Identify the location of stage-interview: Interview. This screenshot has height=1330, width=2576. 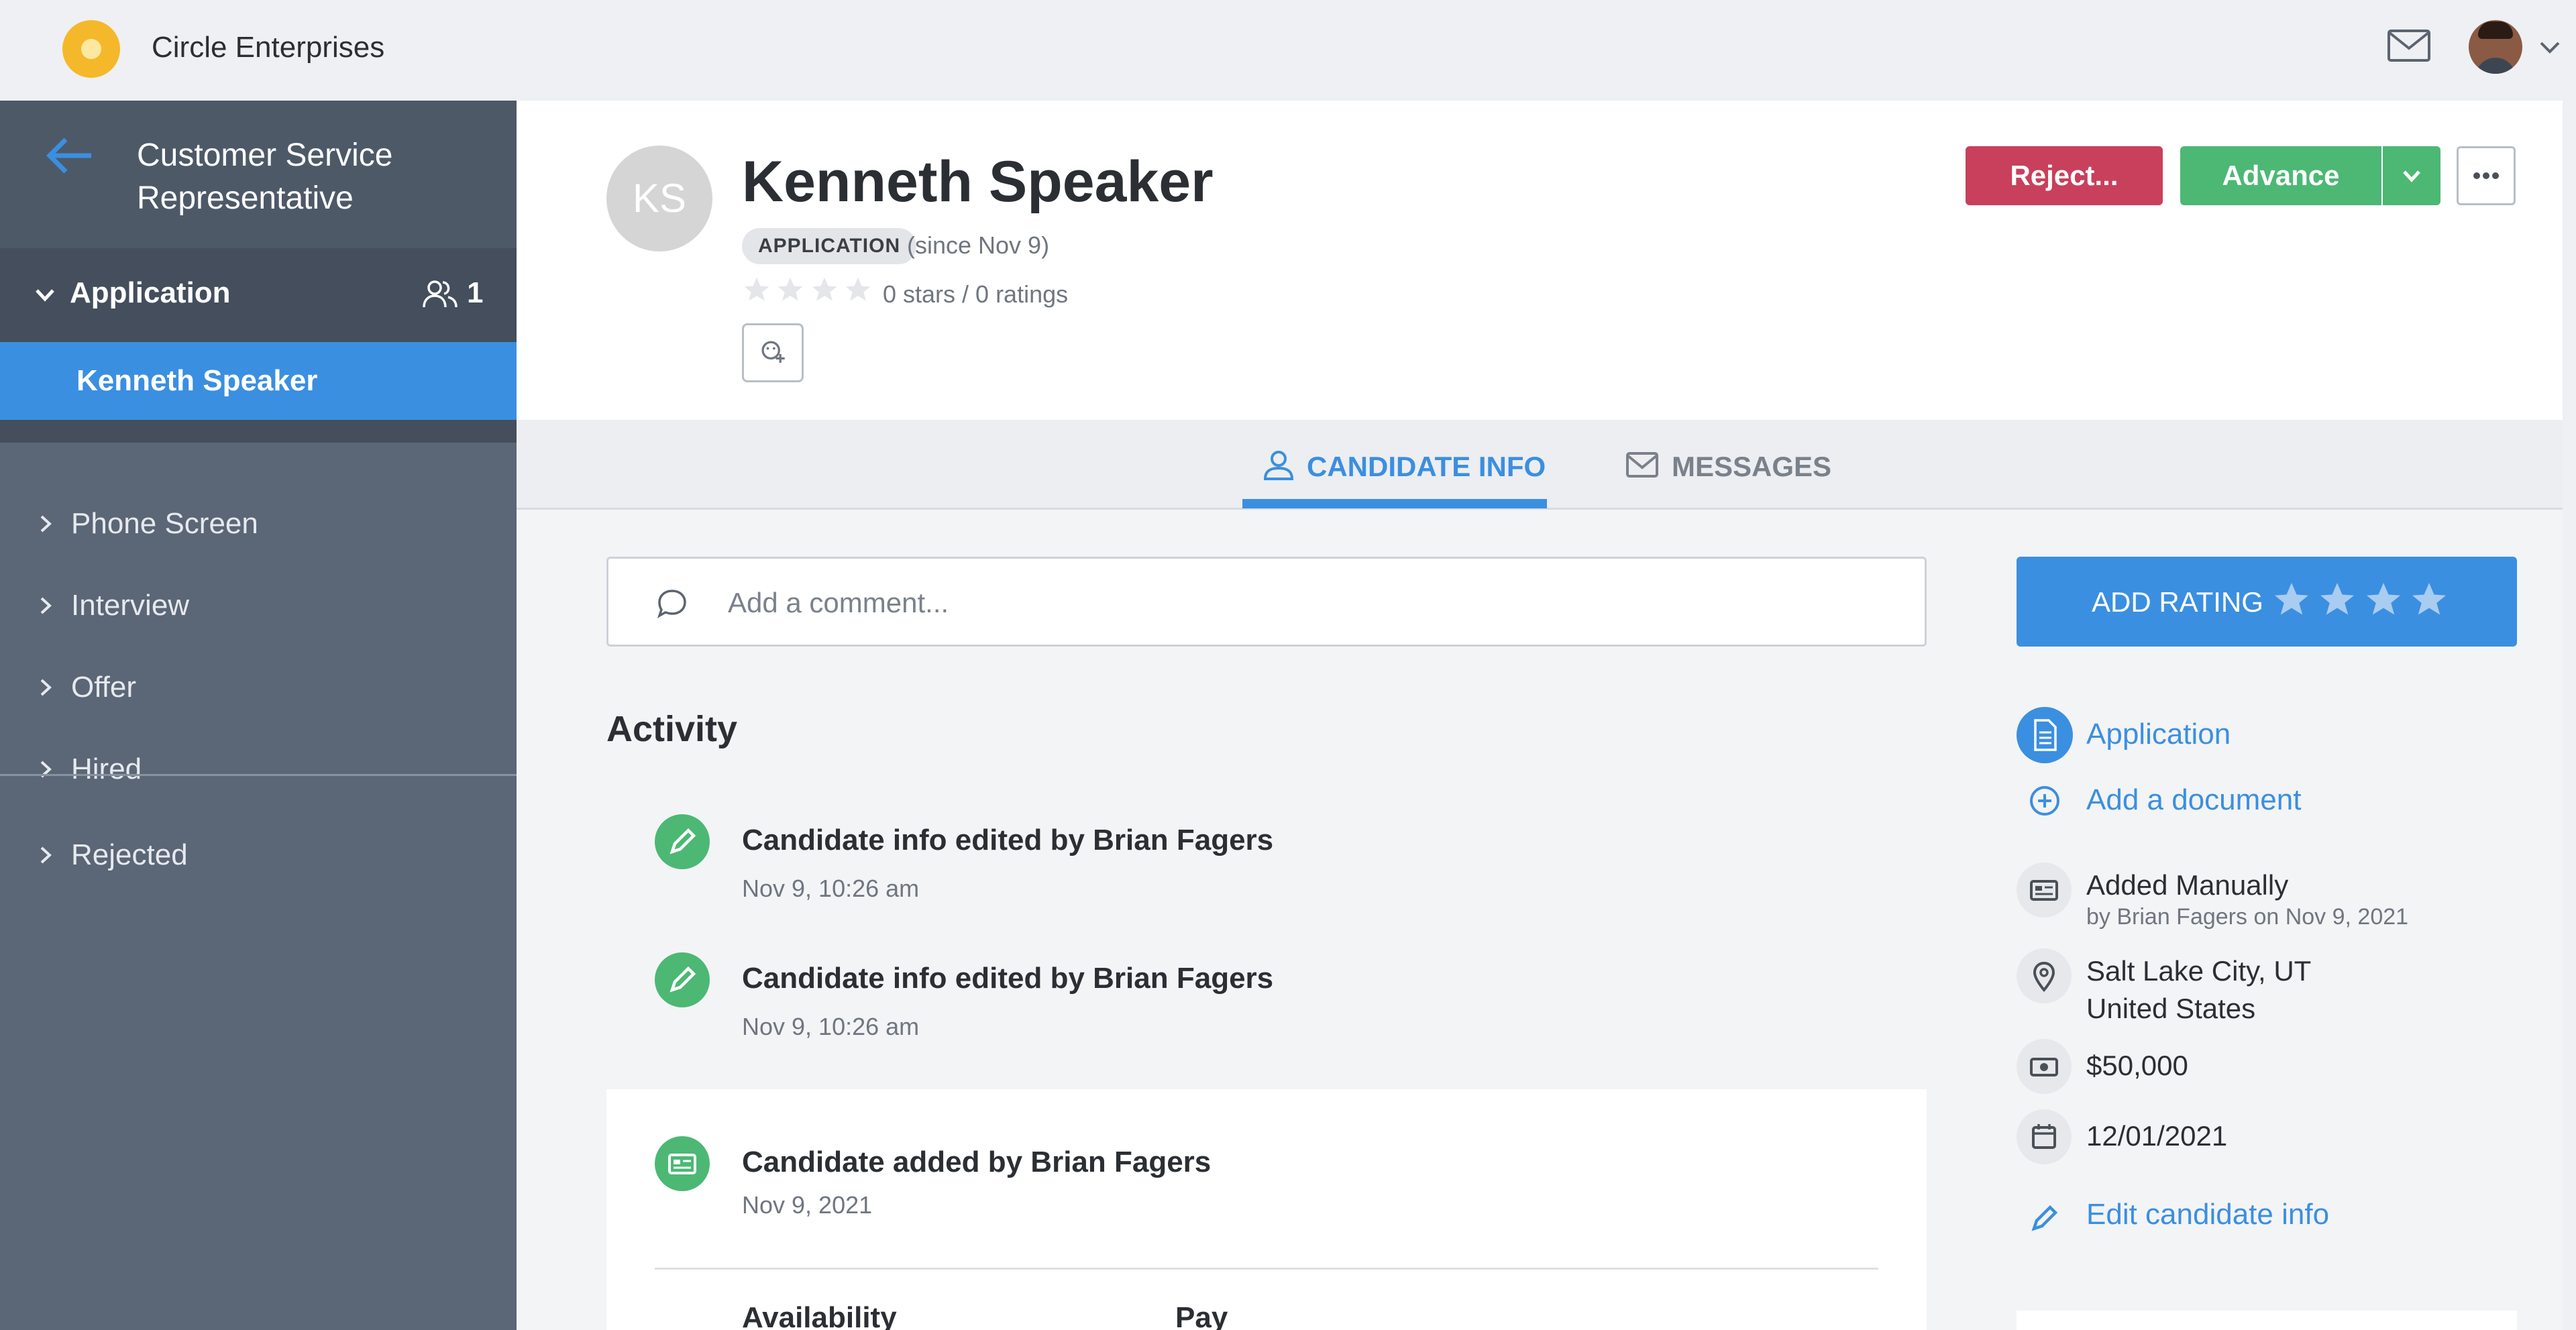
(258, 606).